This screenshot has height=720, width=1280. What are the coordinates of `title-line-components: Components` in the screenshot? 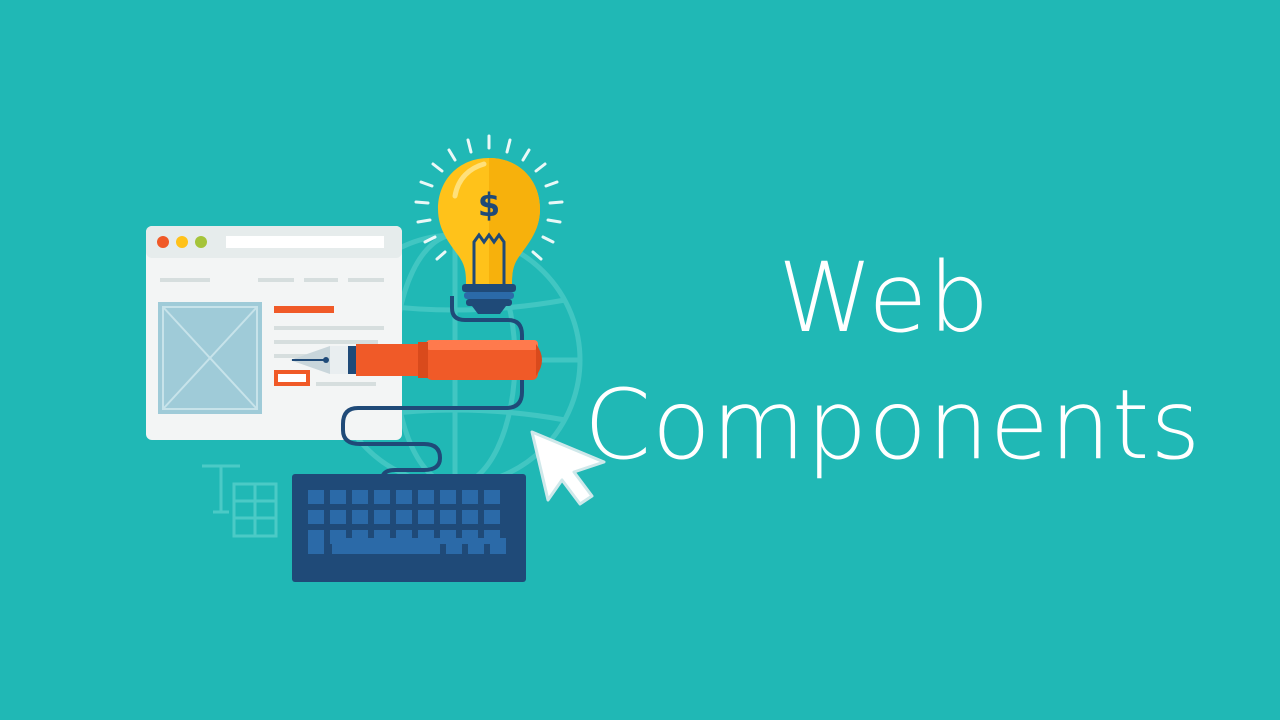 It's located at (893, 425).